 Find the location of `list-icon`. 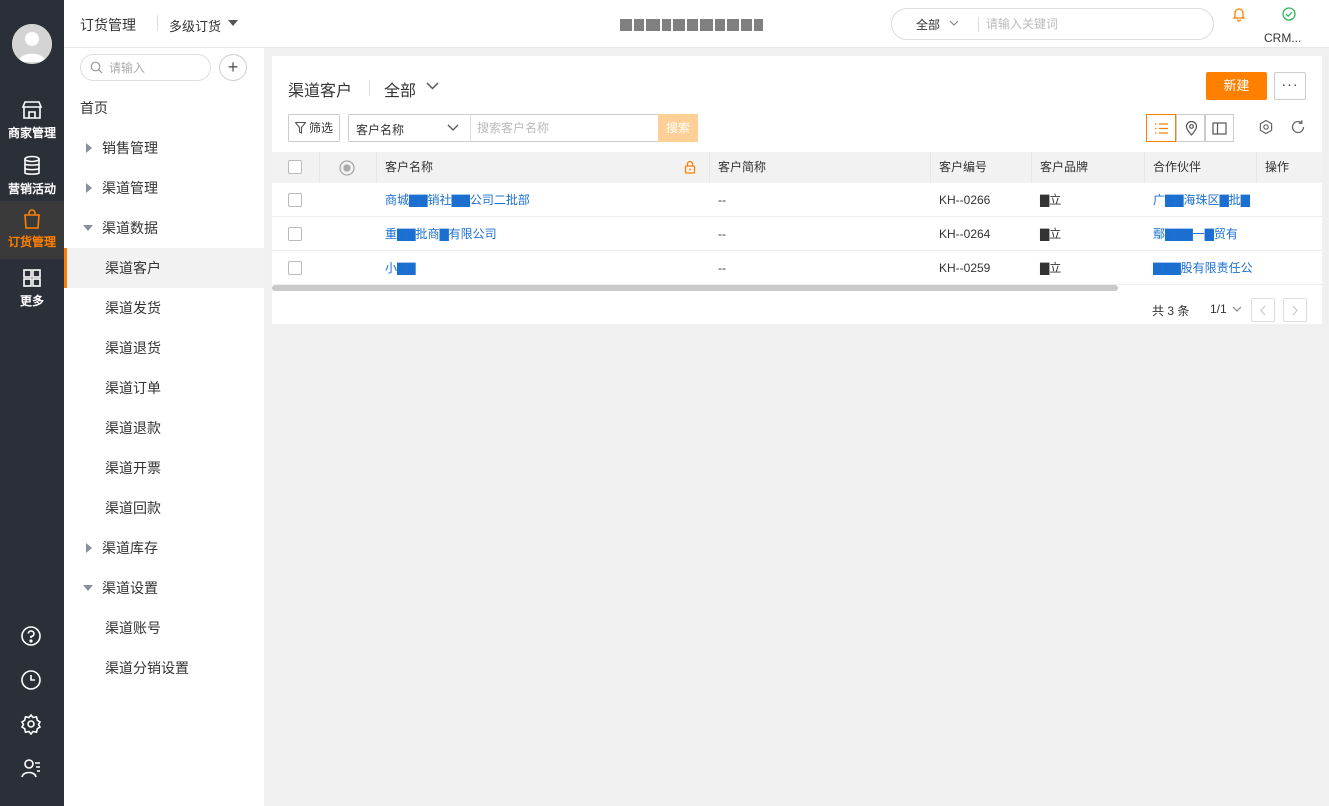

list-icon is located at coordinates (1161, 128).